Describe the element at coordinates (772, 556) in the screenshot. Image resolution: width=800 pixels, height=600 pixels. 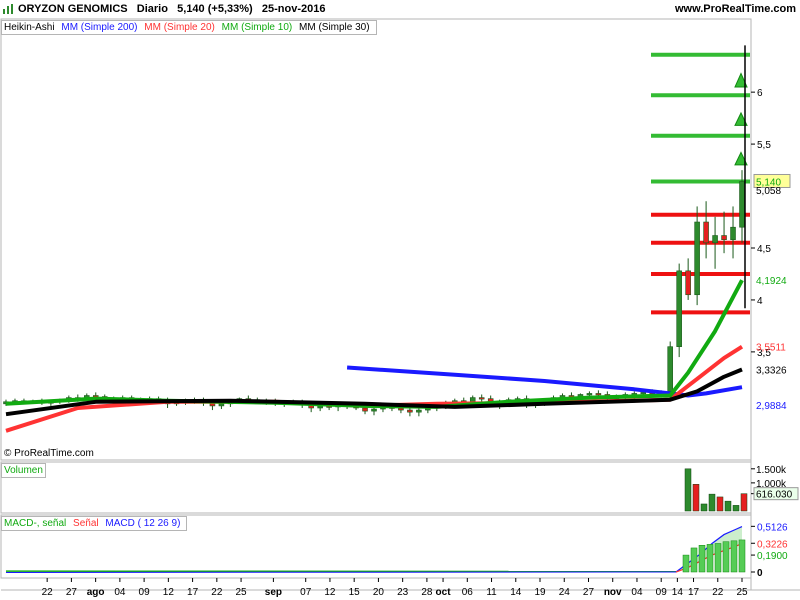
I see `macd-tick-label: 0,1900` at that location.